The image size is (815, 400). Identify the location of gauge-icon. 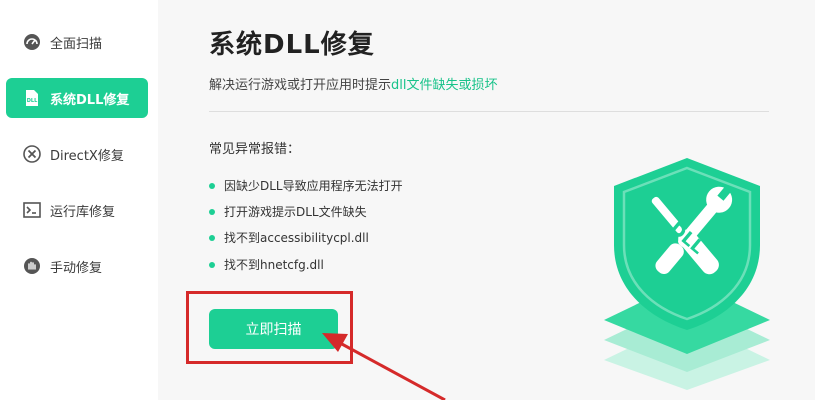
(32, 42).